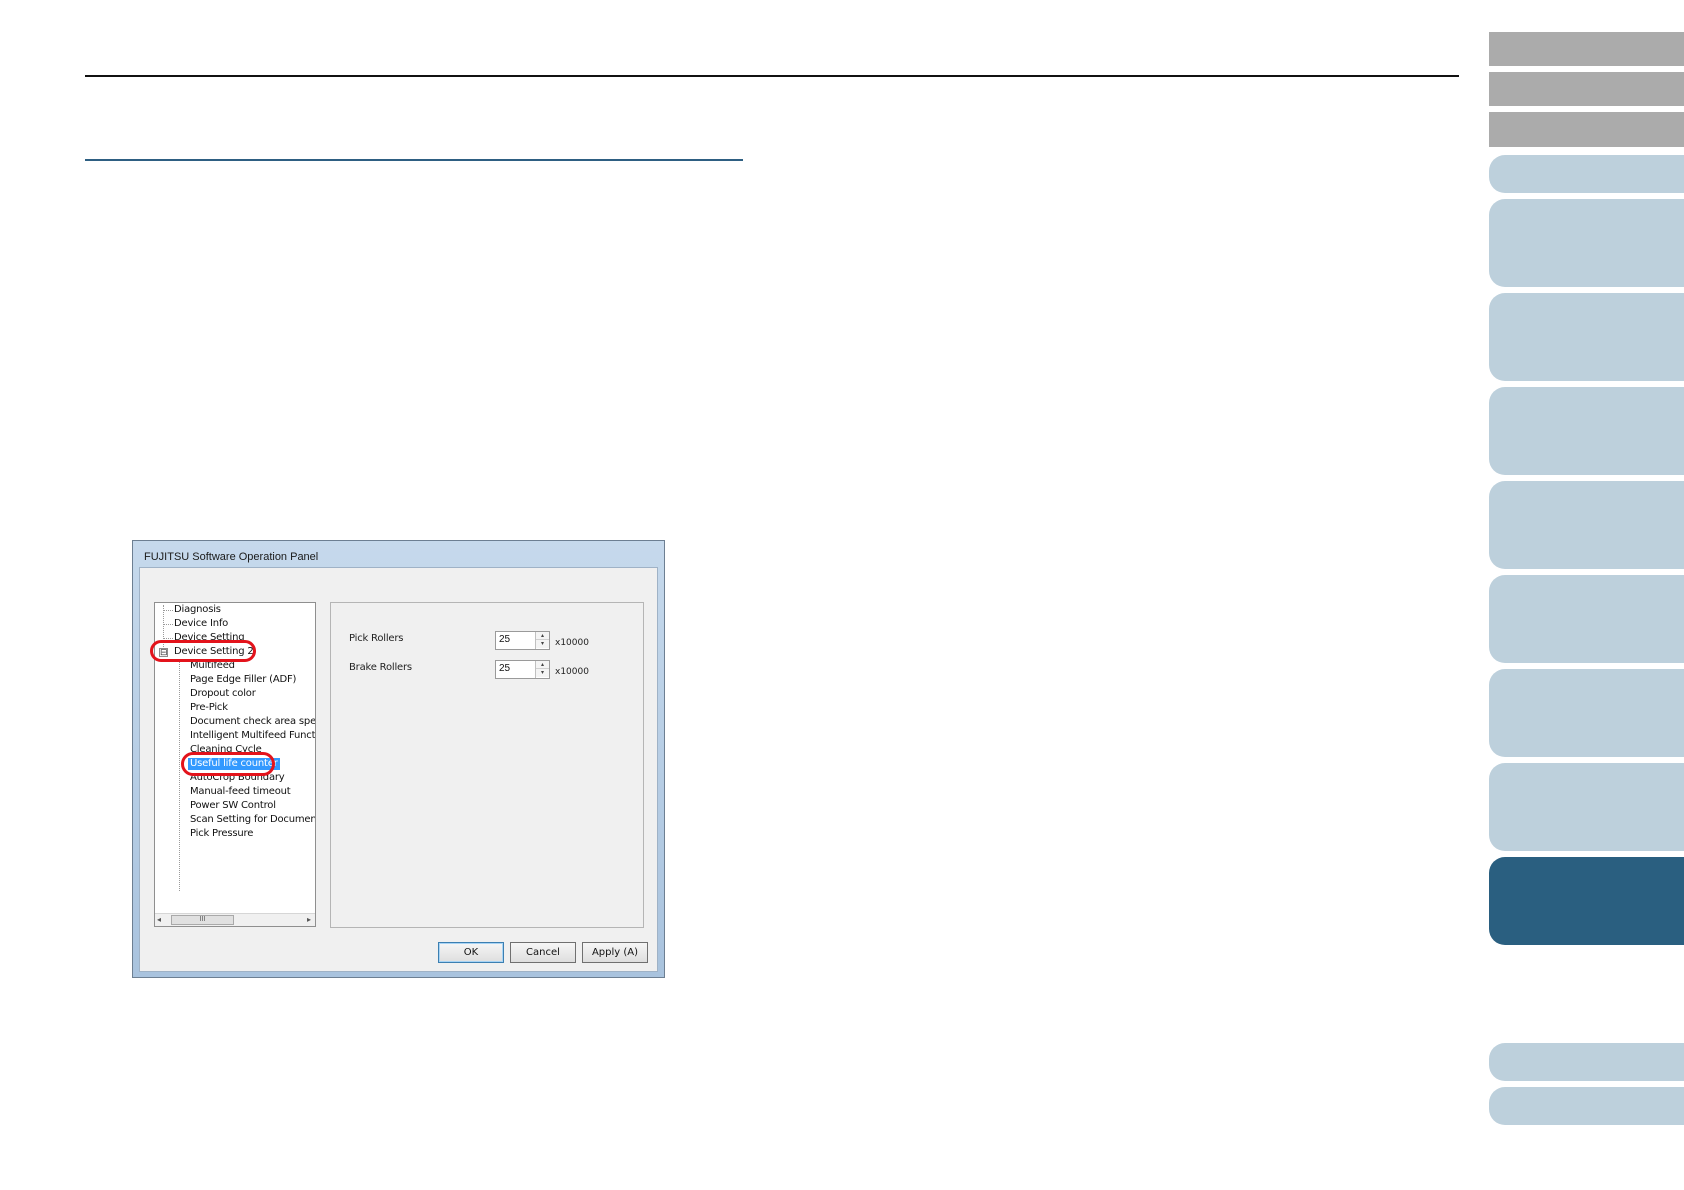 The width and height of the screenshot is (1684, 1190). What do you see at coordinates (522, 669) in the screenshot?
I see `brake-rollers-spinbox: 25 ▴ ▾` at bounding box center [522, 669].